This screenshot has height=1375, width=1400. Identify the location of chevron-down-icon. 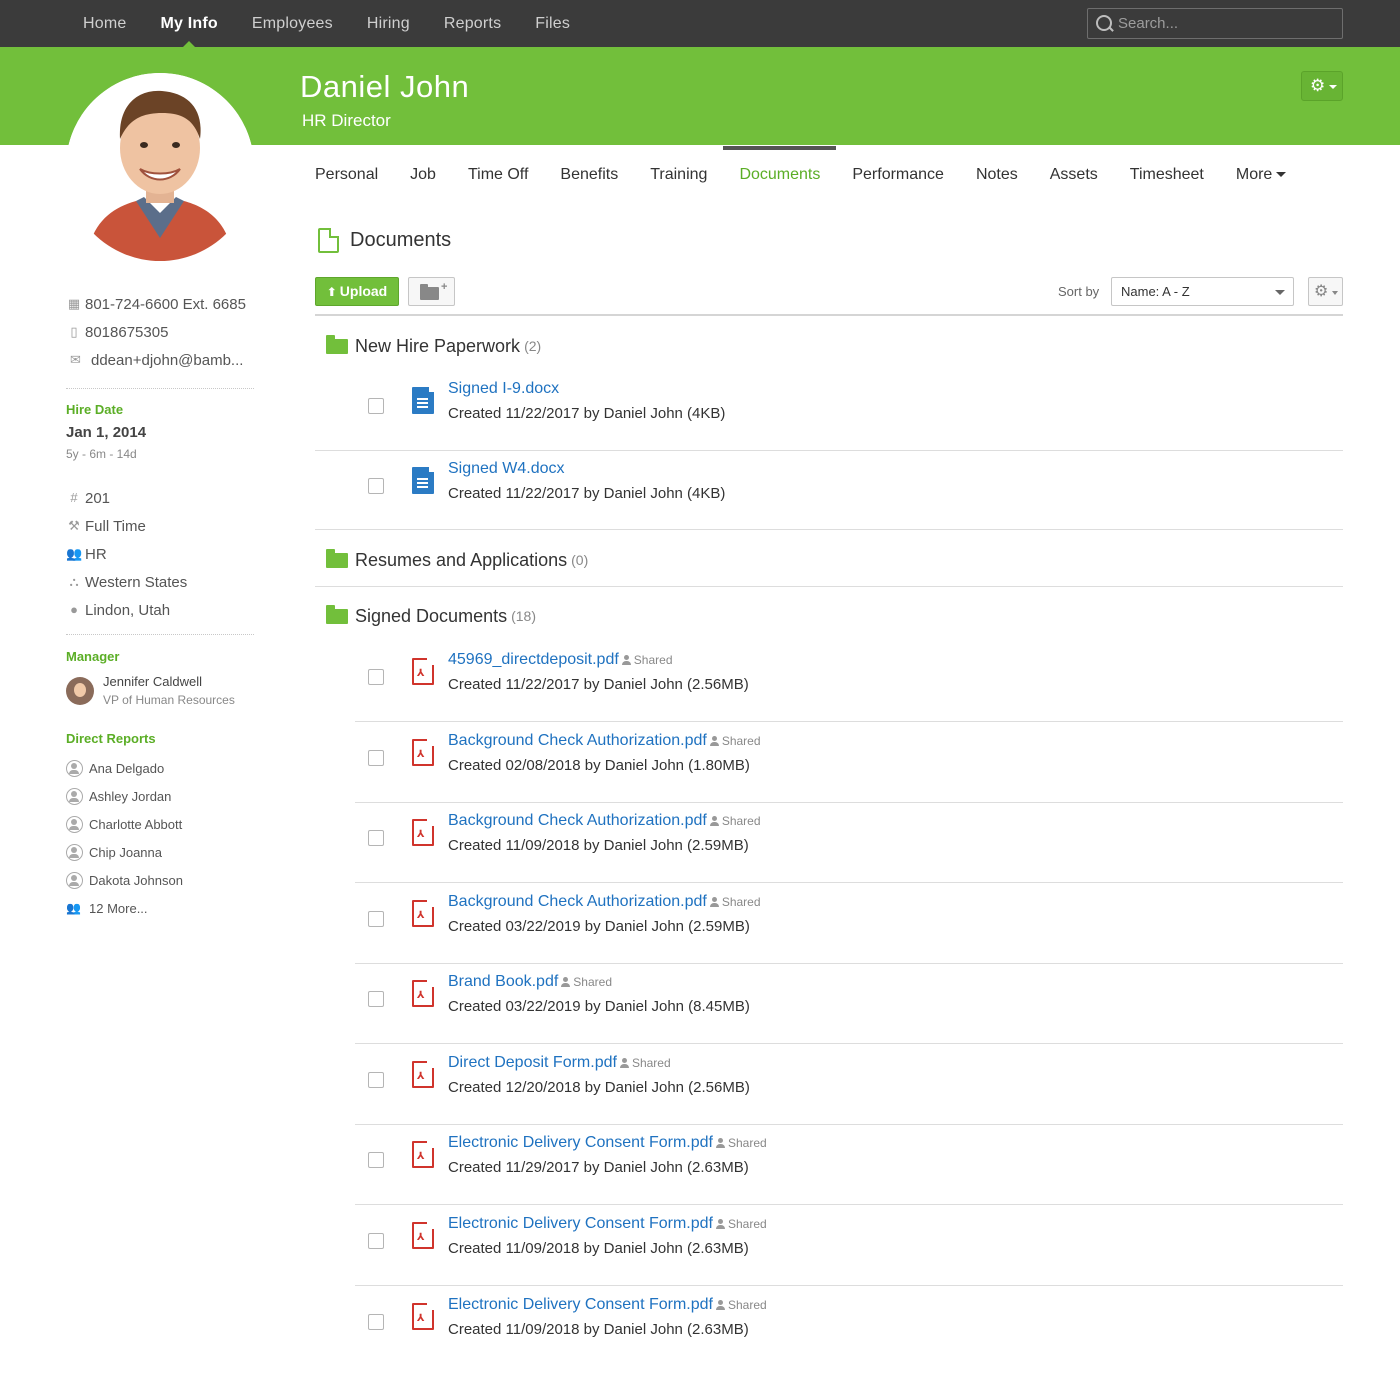
(1333, 87).